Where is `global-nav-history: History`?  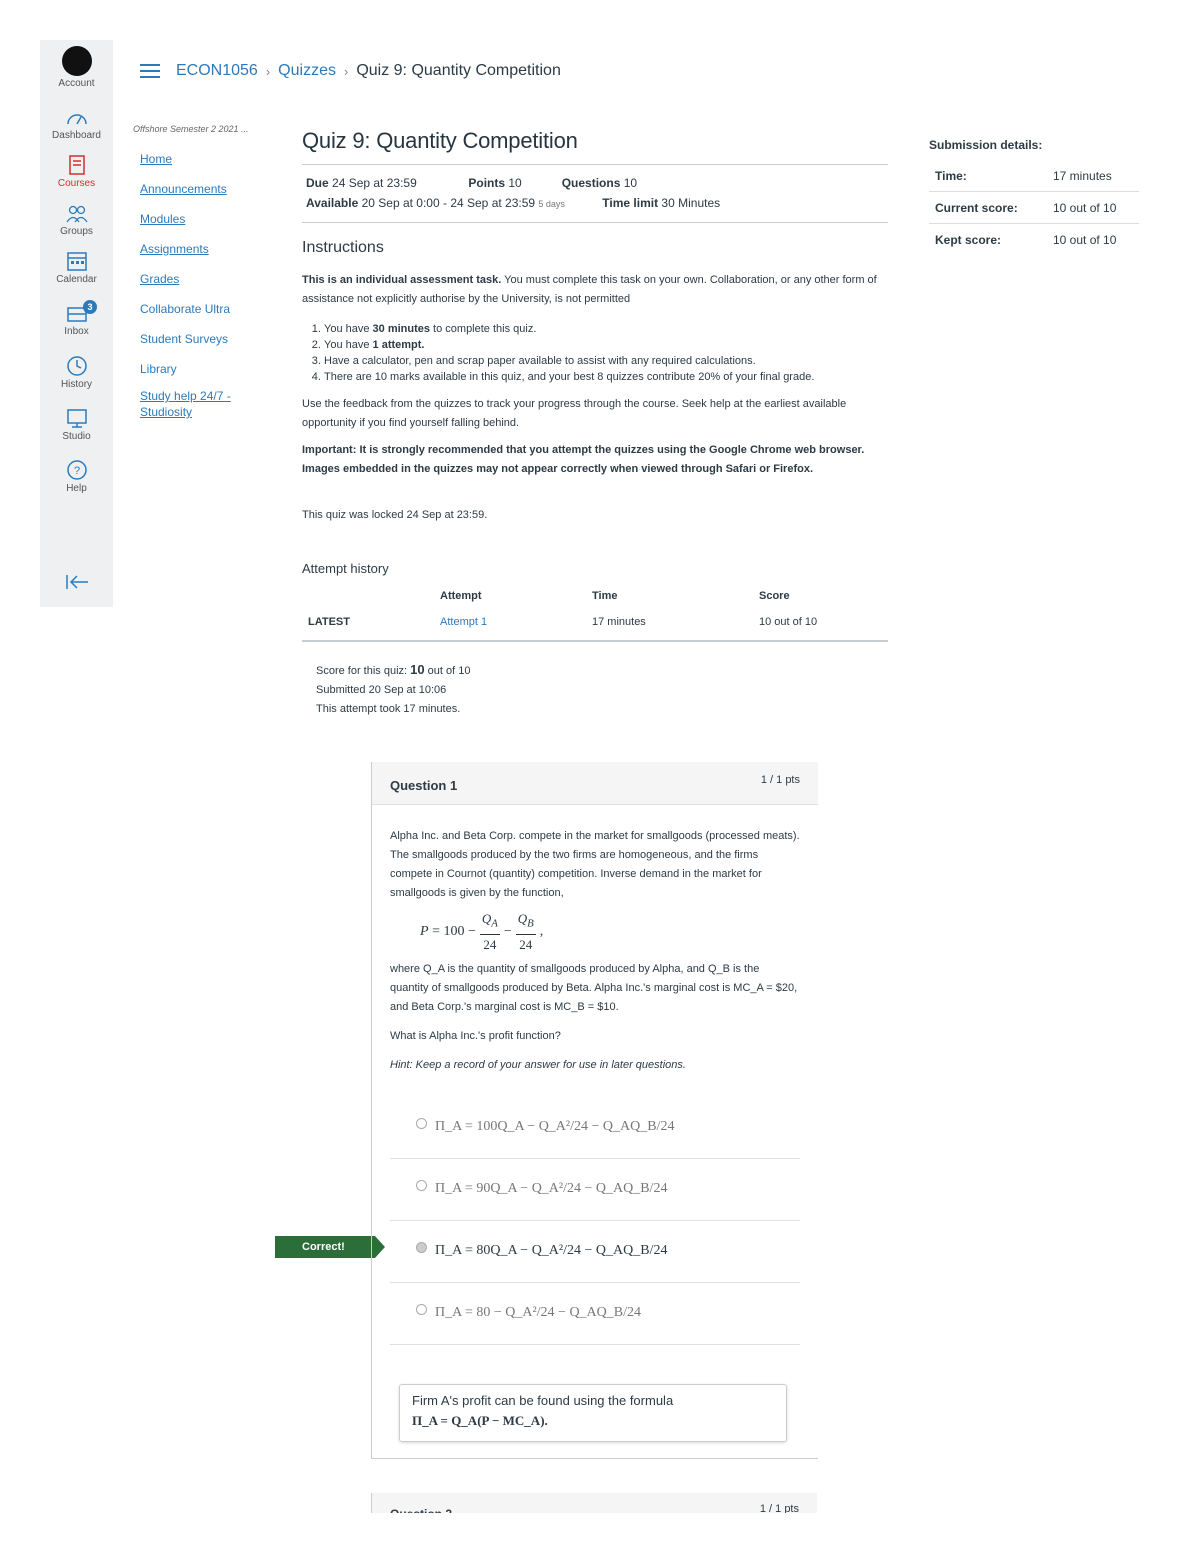
global-nav-history: History is located at coordinates (76, 372).